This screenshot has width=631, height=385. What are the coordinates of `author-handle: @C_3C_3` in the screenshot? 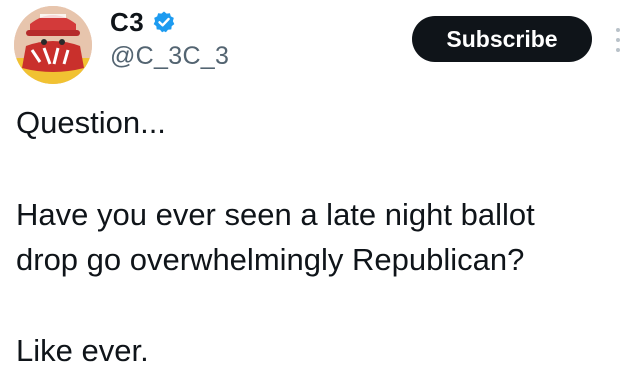 It's located at (169, 56).